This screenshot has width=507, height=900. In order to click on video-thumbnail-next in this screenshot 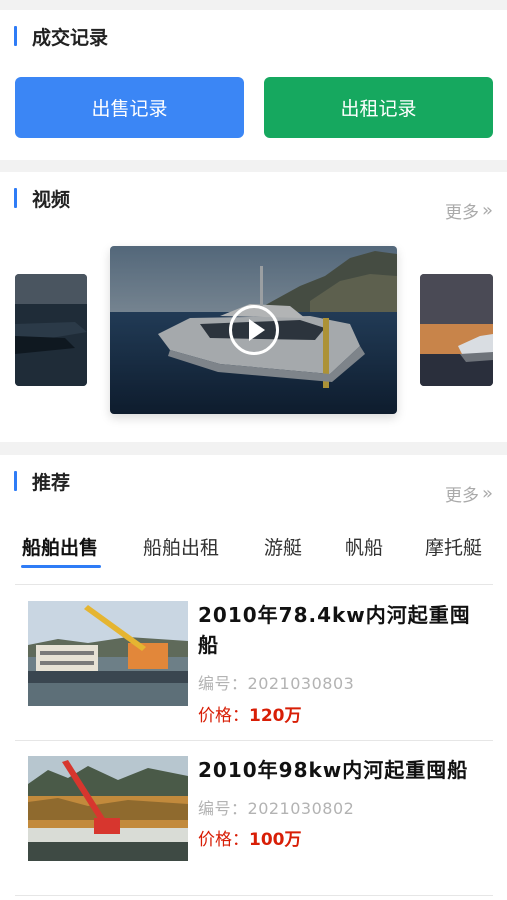, I will do `click(456, 330)`.